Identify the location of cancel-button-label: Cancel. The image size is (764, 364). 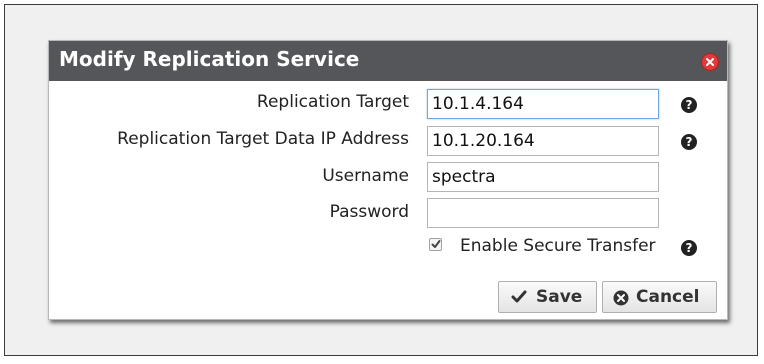
(668, 297).